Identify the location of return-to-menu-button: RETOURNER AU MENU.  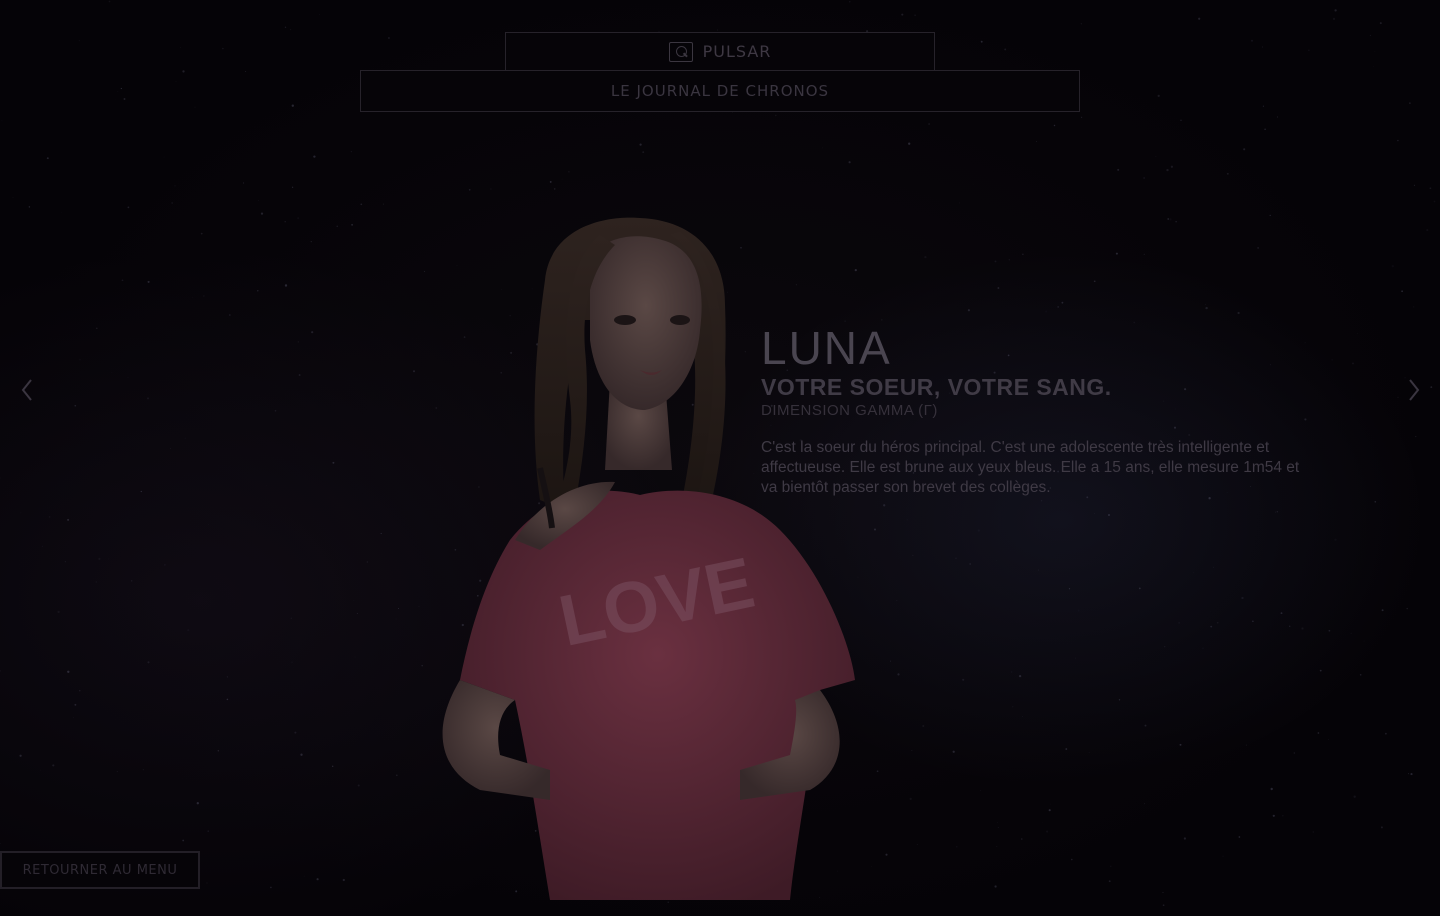
(100, 870).